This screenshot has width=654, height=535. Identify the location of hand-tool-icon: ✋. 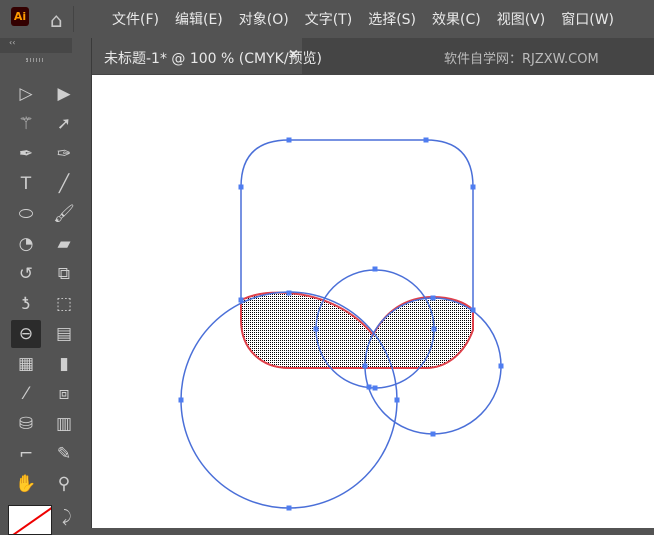
(26, 484).